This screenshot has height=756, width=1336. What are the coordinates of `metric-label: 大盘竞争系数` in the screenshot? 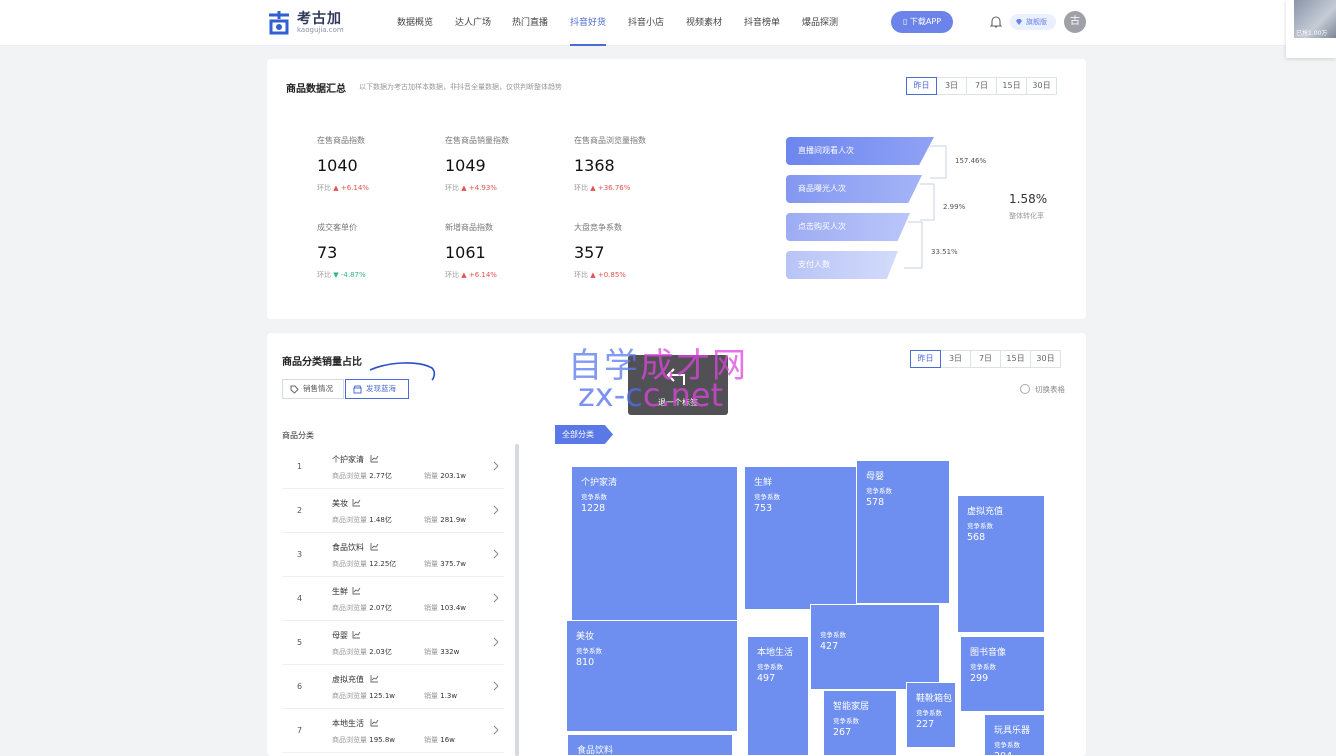 It's located at (598, 227).